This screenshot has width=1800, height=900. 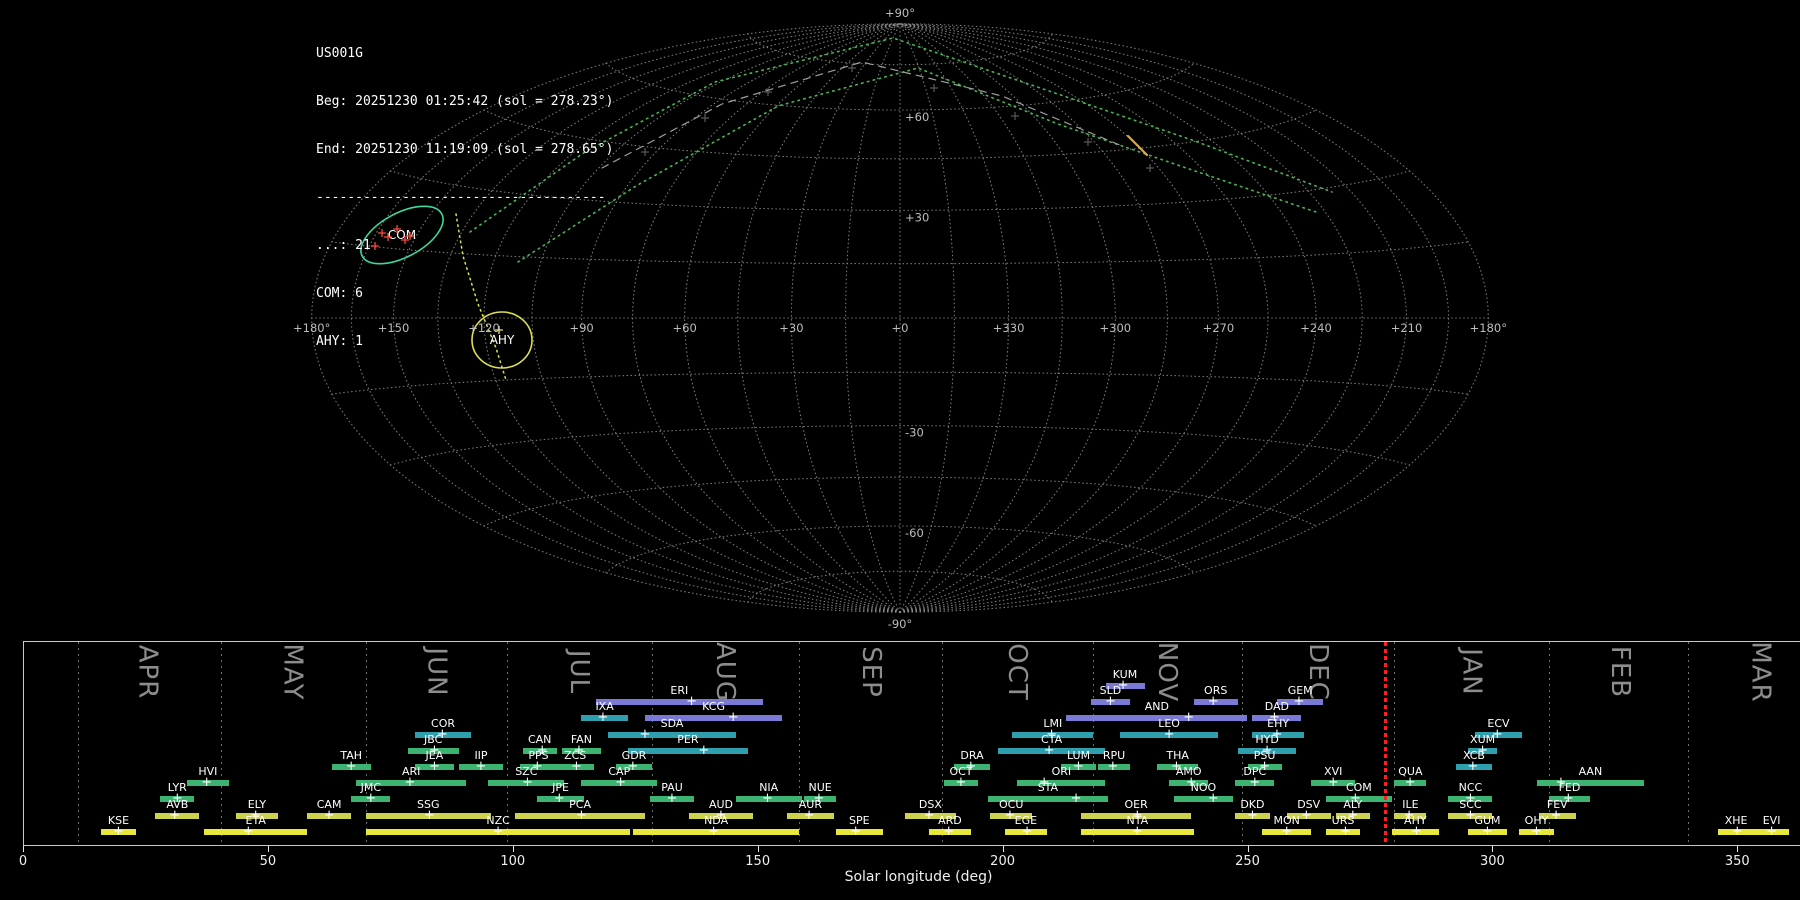 I want to click on shower-label: KCG, so click(x=714, y=707).